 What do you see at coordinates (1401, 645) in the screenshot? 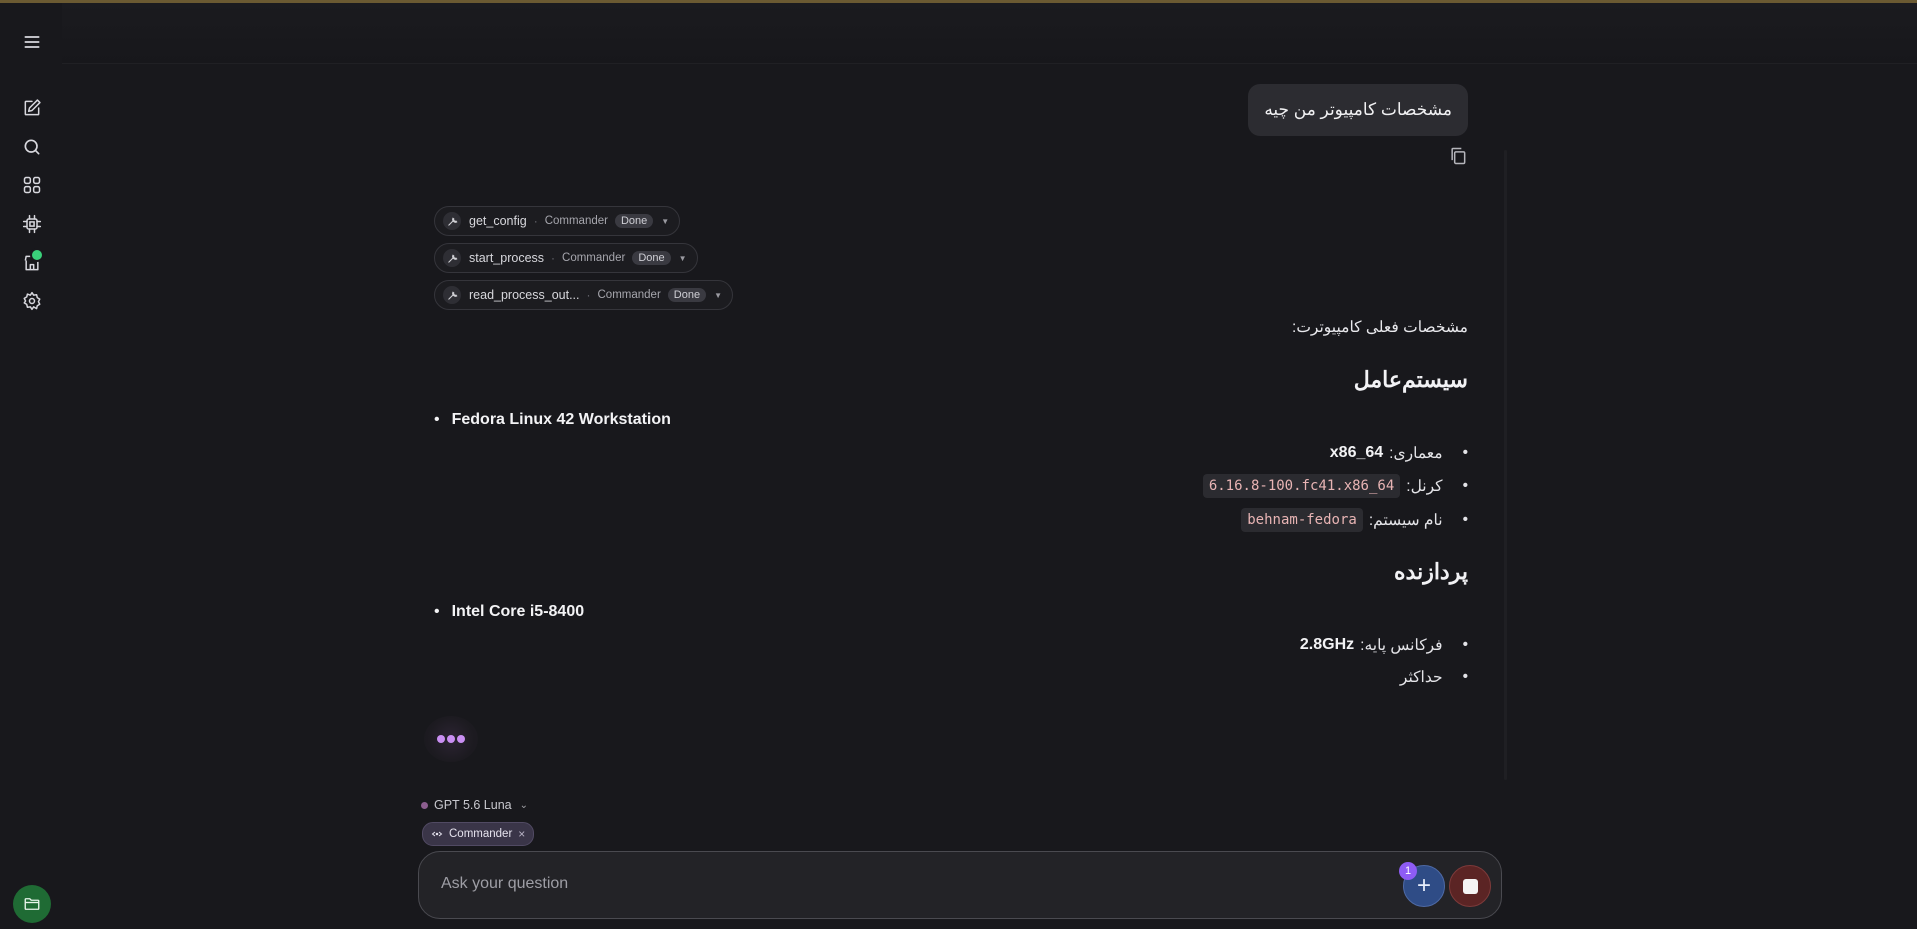
I see `base-freq-label: فرکانس پایه:` at bounding box center [1401, 645].